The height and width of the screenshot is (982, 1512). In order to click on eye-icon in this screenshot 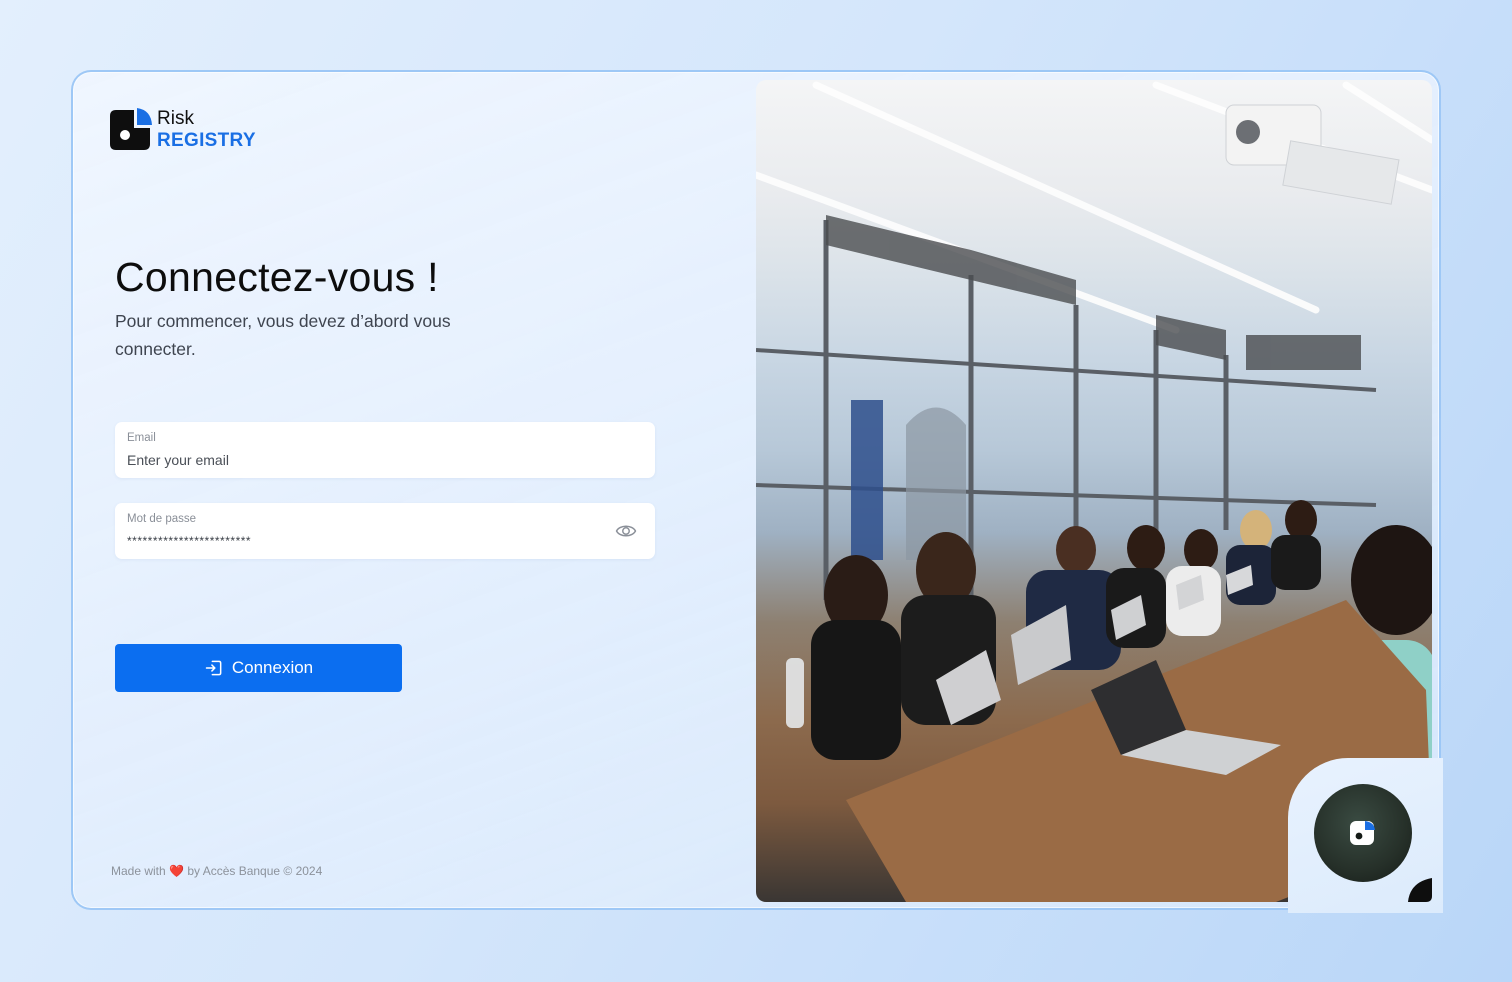, I will do `click(626, 531)`.